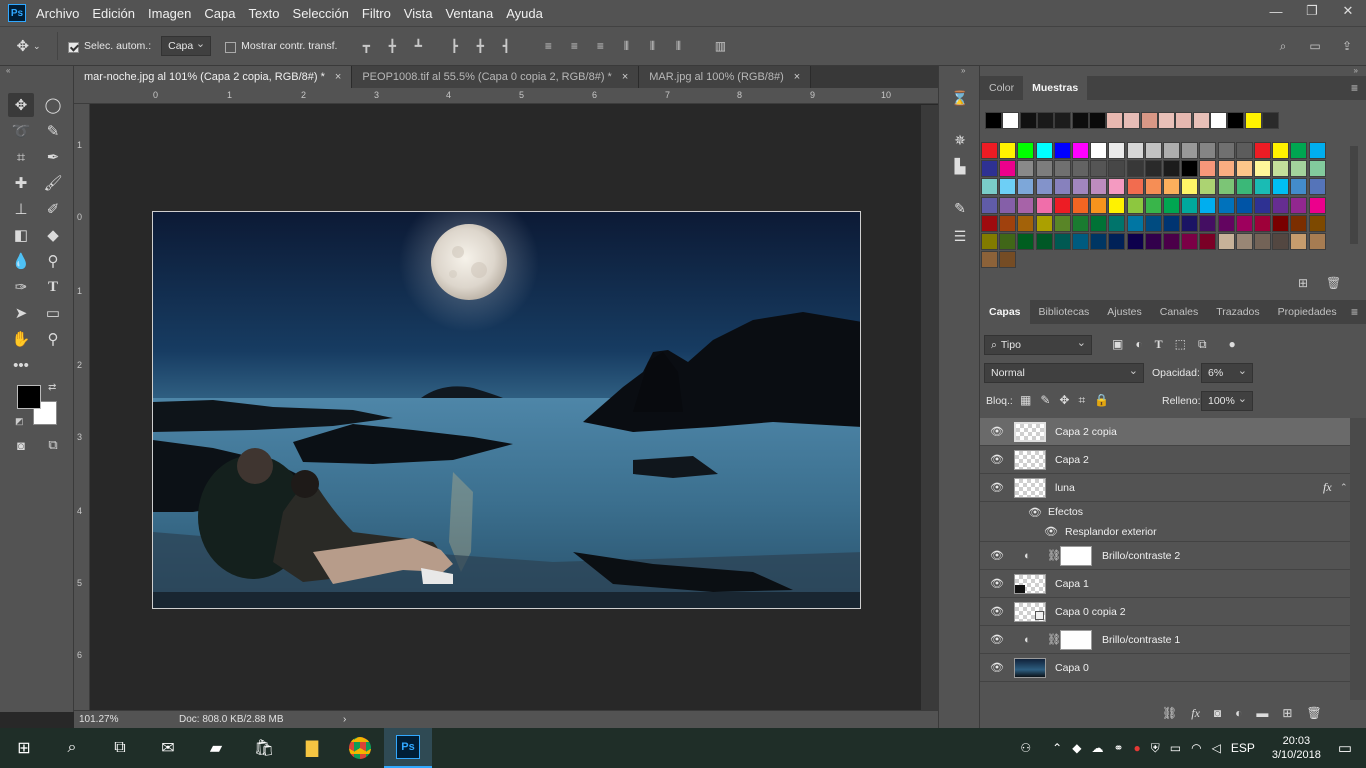  Describe the element at coordinates (1165, 512) in the screenshot. I see `layer-effects-row: 👁 Efectos` at that location.